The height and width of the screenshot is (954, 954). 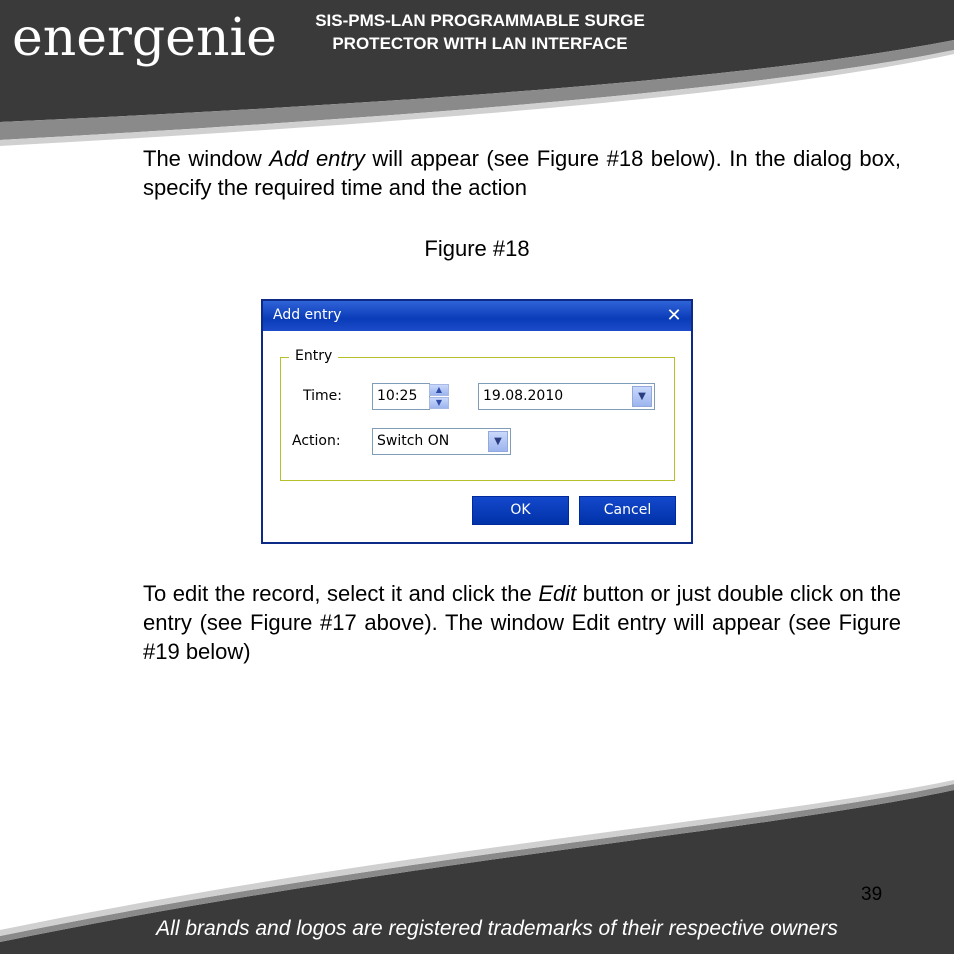 What do you see at coordinates (477, 316) in the screenshot?
I see `dialog-titlebar: Add entry ✕` at bounding box center [477, 316].